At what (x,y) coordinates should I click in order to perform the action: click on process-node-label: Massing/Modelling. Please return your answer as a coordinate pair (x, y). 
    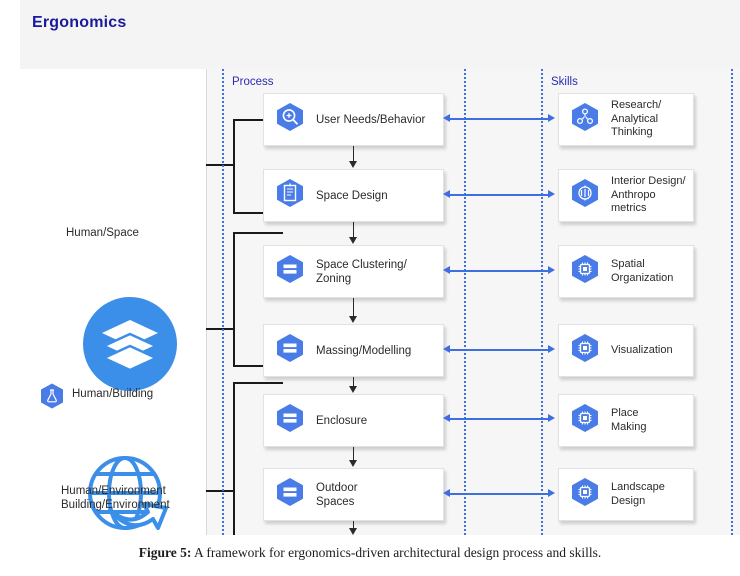
    Looking at the image, I should click on (364, 350).